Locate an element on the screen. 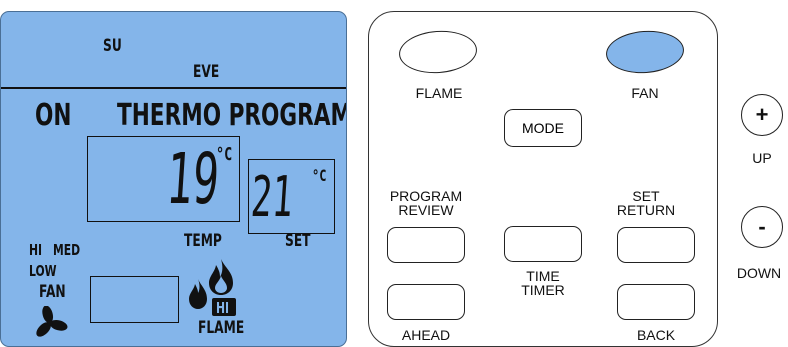 Image resolution: width=788 pixels, height=347 pixels. ahead-button is located at coordinates (426, 302).